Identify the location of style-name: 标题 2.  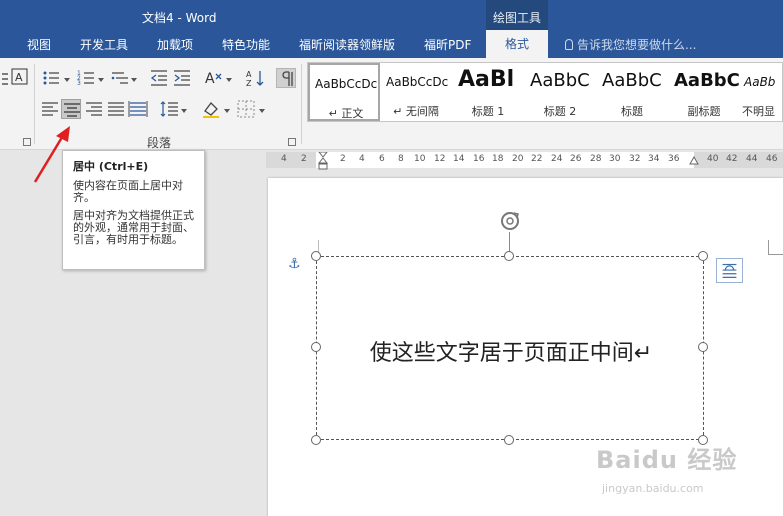
(560, 111).